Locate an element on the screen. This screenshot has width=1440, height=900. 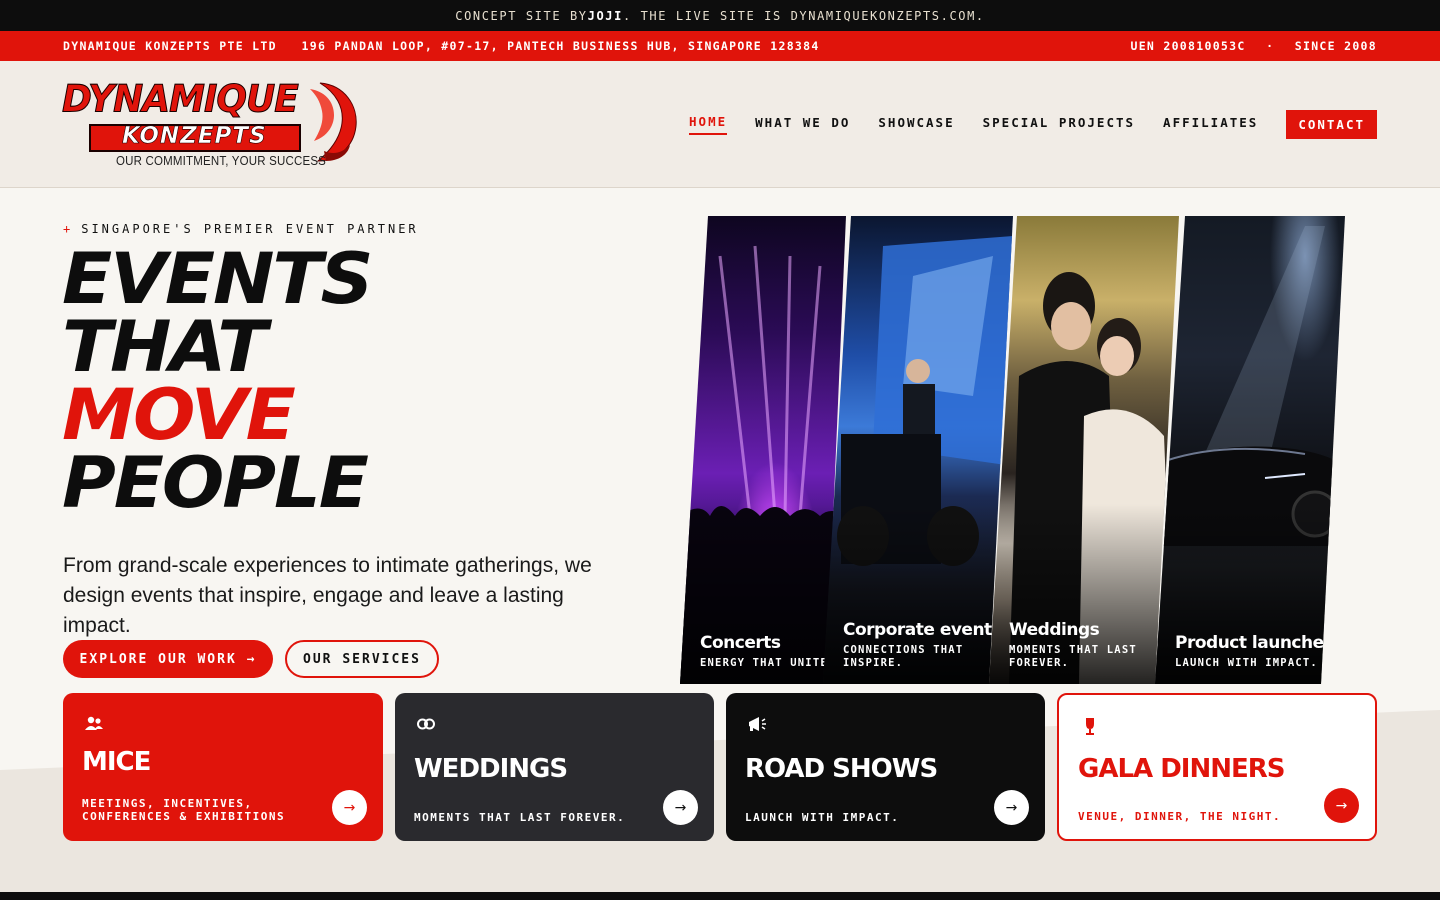
card-gala-dinners: GALA DINNERS VENUE, DINNER, THE NIGHT. → is located at coordinates (1217, 767).